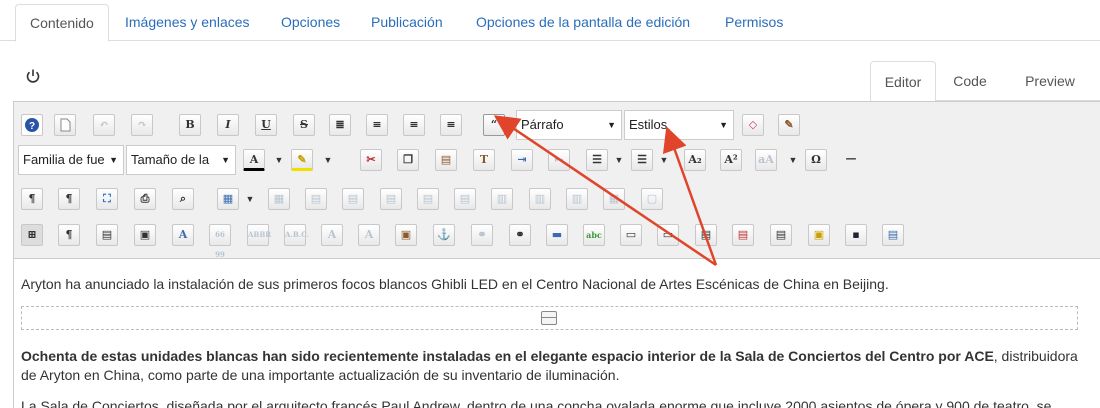  What do you see at coordinates (190, 125) in the screenshot?
I see `bold-icon: B` at bounding box center [190, 125].